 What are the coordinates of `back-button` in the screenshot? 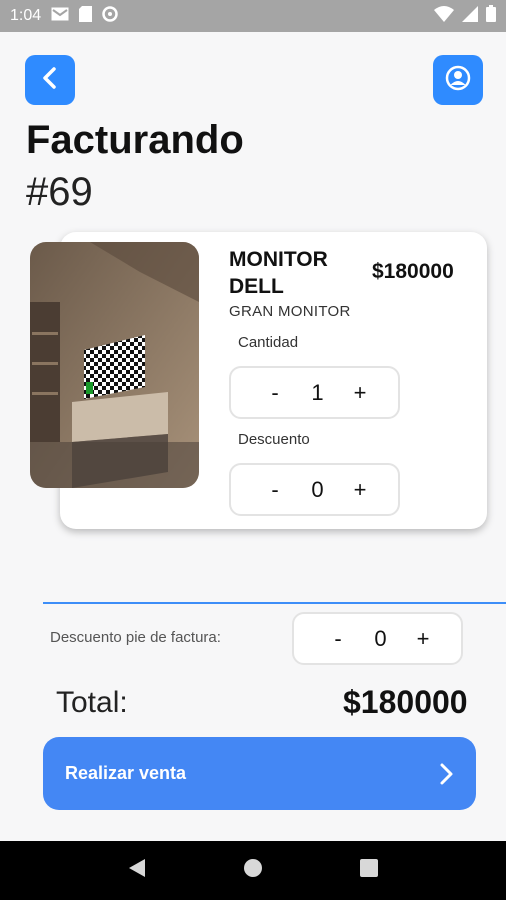 It's located at (50, 80).